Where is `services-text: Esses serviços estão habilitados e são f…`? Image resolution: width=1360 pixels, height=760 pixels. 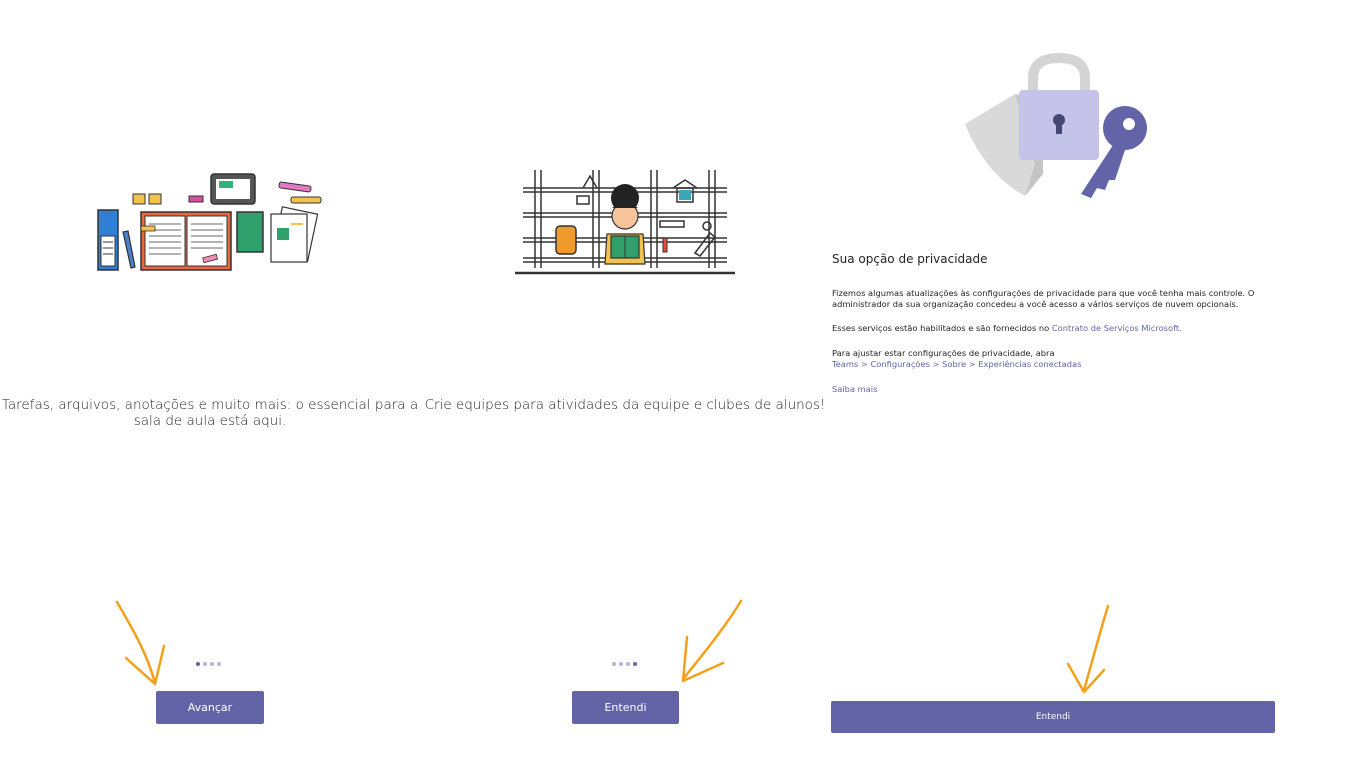 services-text: Esses serviços estão habilitados e são f… is located at coordinates (942, 328).